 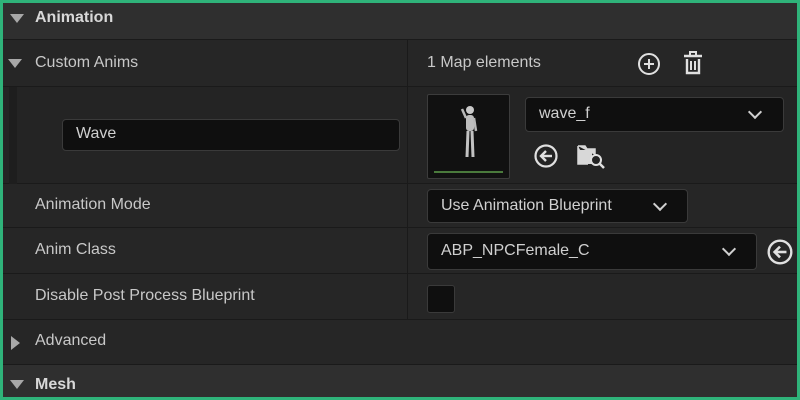 What do you see at coordinates (145, 295) in the screenshot?
I see `disable-post-process-label: Disable Post Process Blueprint` at bounding box center [145, 295].